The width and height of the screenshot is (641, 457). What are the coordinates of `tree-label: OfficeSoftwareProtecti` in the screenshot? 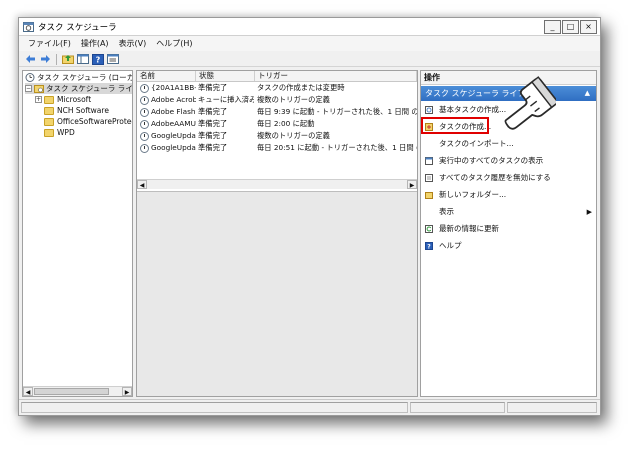 It's located at (95, 121).